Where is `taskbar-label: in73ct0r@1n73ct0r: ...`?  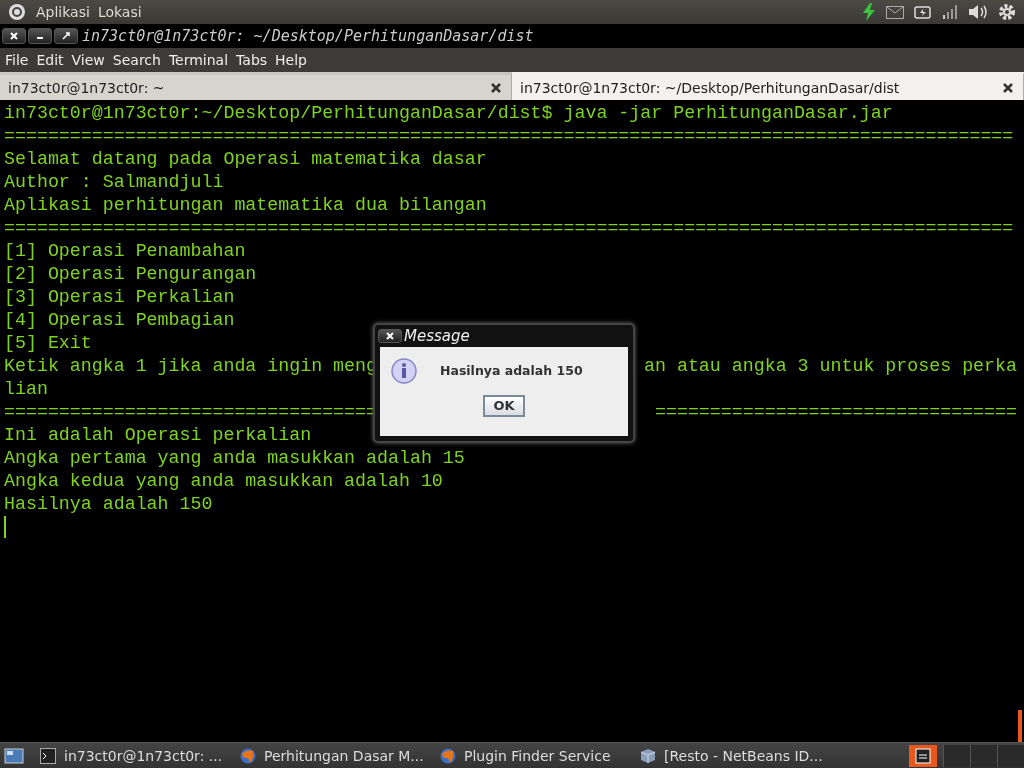
taskbar-label: in73ct0r@1n73ct0r: ... is located at coordinates (143, 755).